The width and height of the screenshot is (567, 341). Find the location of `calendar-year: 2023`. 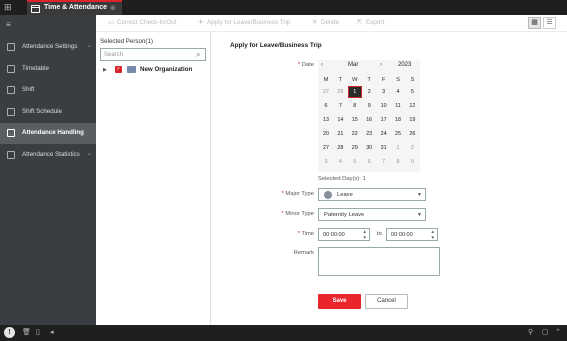

calendar-year: 2023 is located at coordinates (404, 65).